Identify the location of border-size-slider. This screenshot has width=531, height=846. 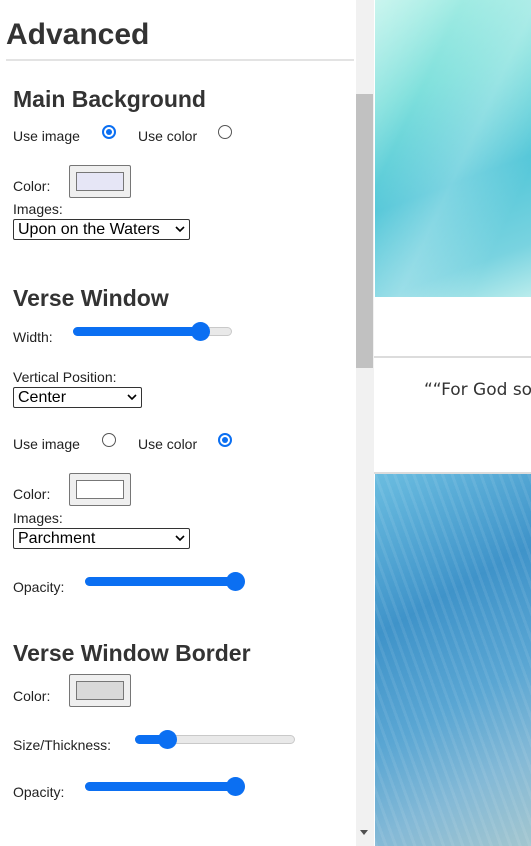
(215, 740).